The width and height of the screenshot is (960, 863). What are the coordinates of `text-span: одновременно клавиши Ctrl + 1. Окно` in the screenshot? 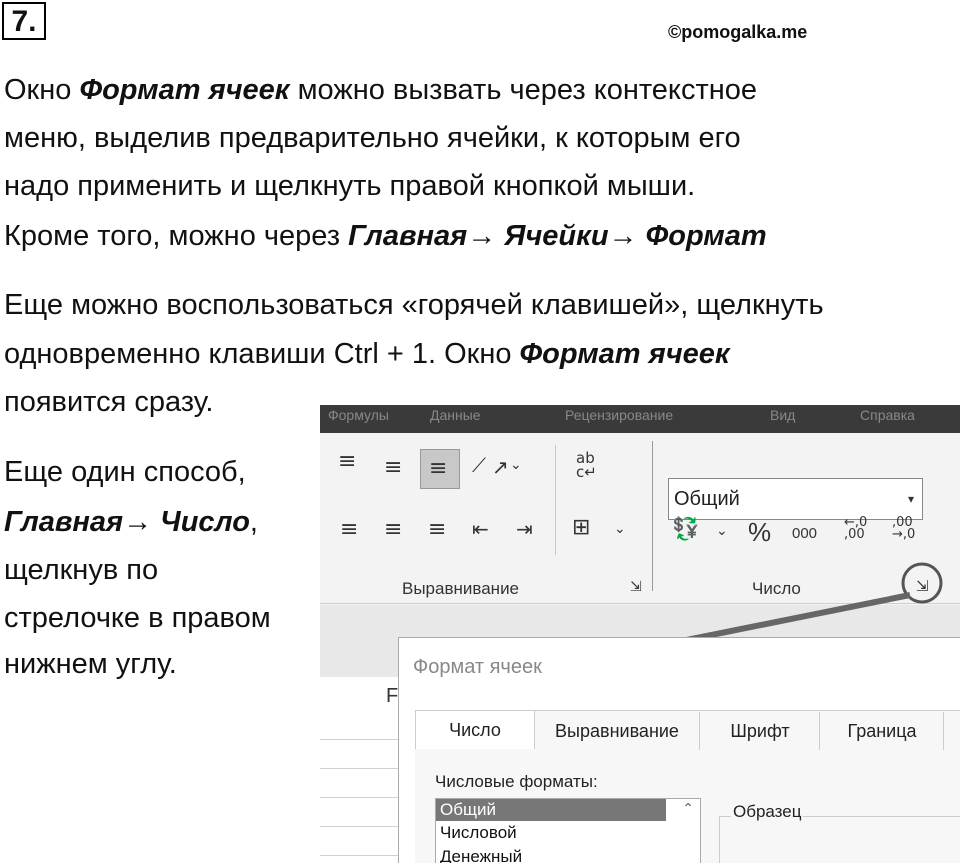 It's located at (262, 354).